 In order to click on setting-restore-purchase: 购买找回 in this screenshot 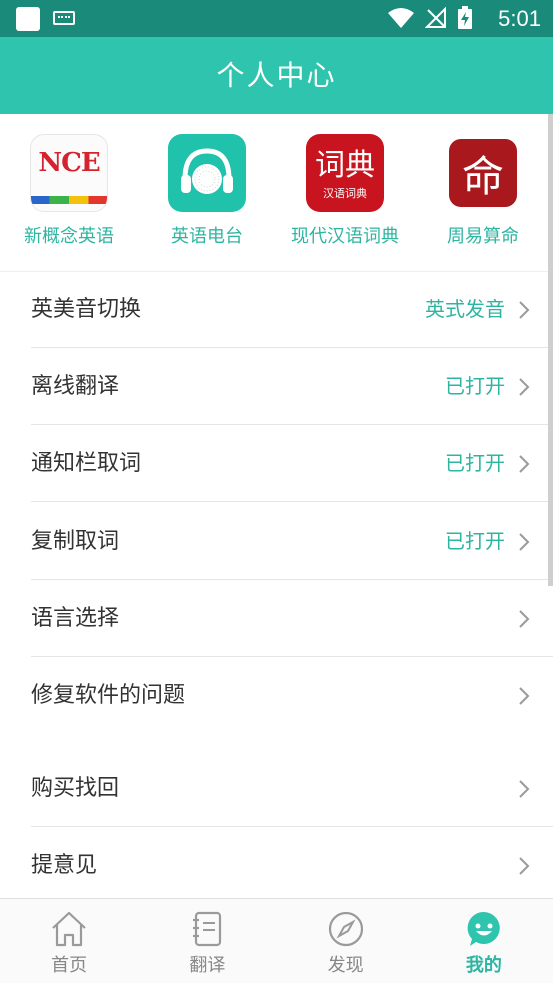, I will do `click(276, 788)`.